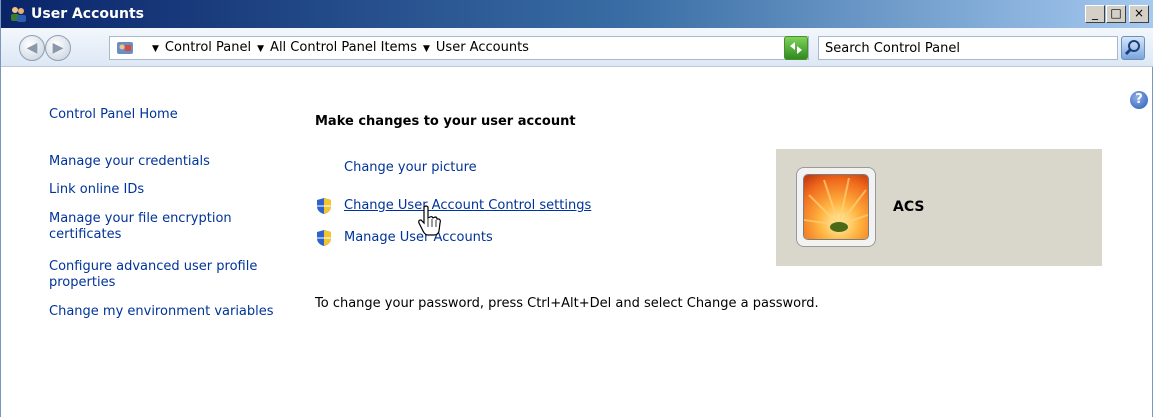 This screenshot has height=417, width=1153. Describe the element at coordinates (343, 47) in the screenshot. I see `breadcrumb-all-items: All Control Panel Items` at that location.